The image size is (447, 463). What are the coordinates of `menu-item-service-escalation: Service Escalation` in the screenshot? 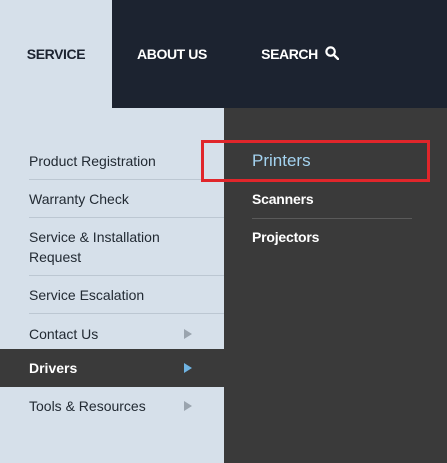 It's located at (112, 299).